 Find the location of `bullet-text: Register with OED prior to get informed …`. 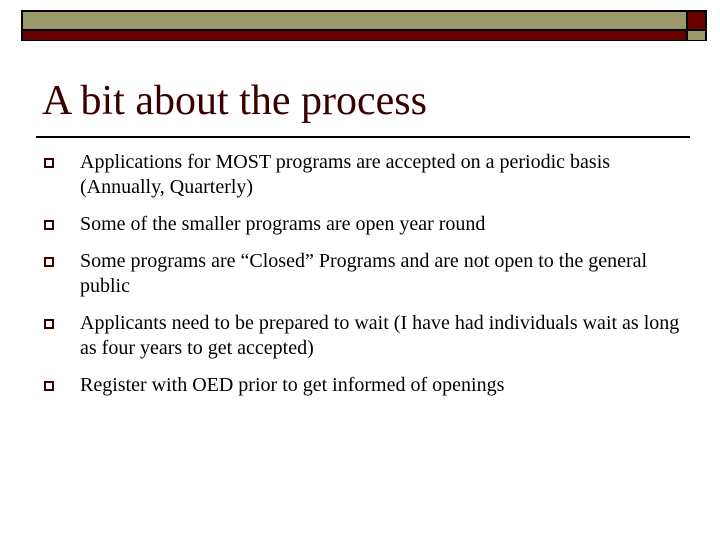

bullet-text: Register with OED prior to get informed … is located at coordinates (292, 385).